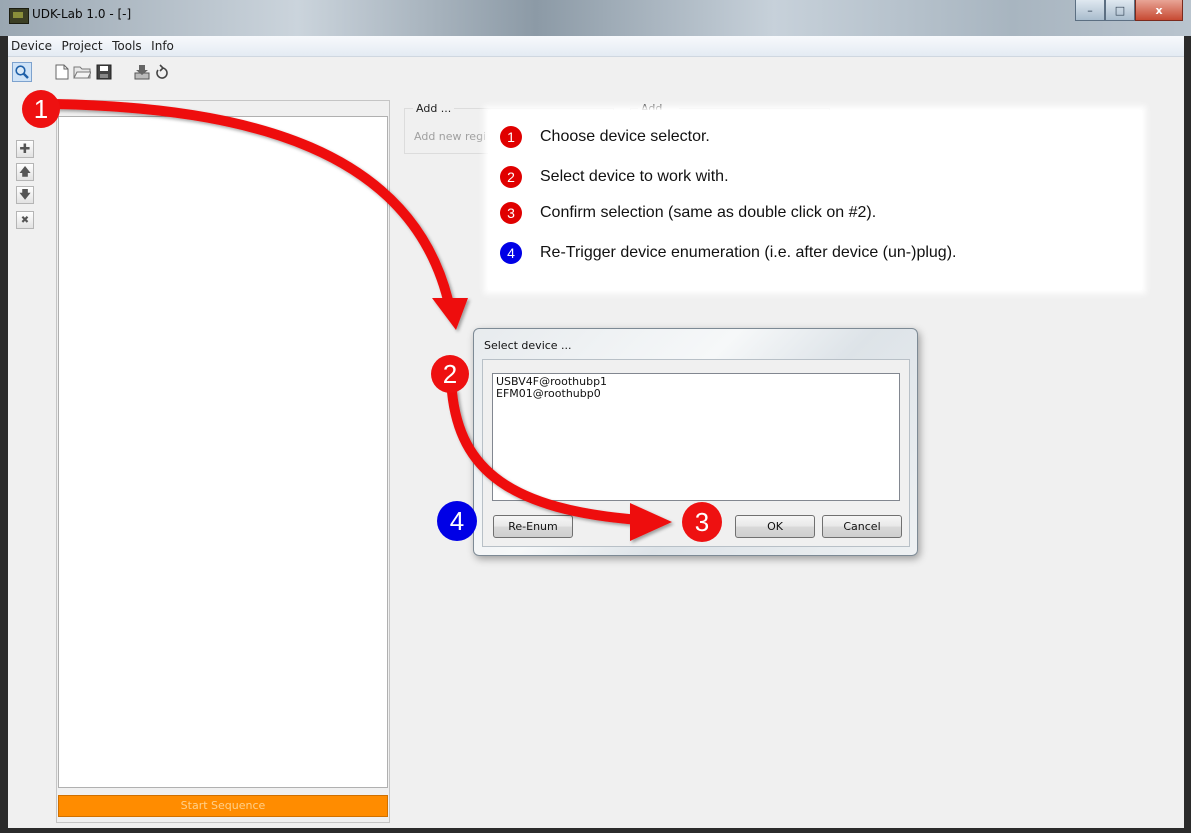 The width and height of the screenshot is (1191, 833). Describe the element at coordinates (457, 521) in the screenshot. I see `marker-4: 4` at that location.